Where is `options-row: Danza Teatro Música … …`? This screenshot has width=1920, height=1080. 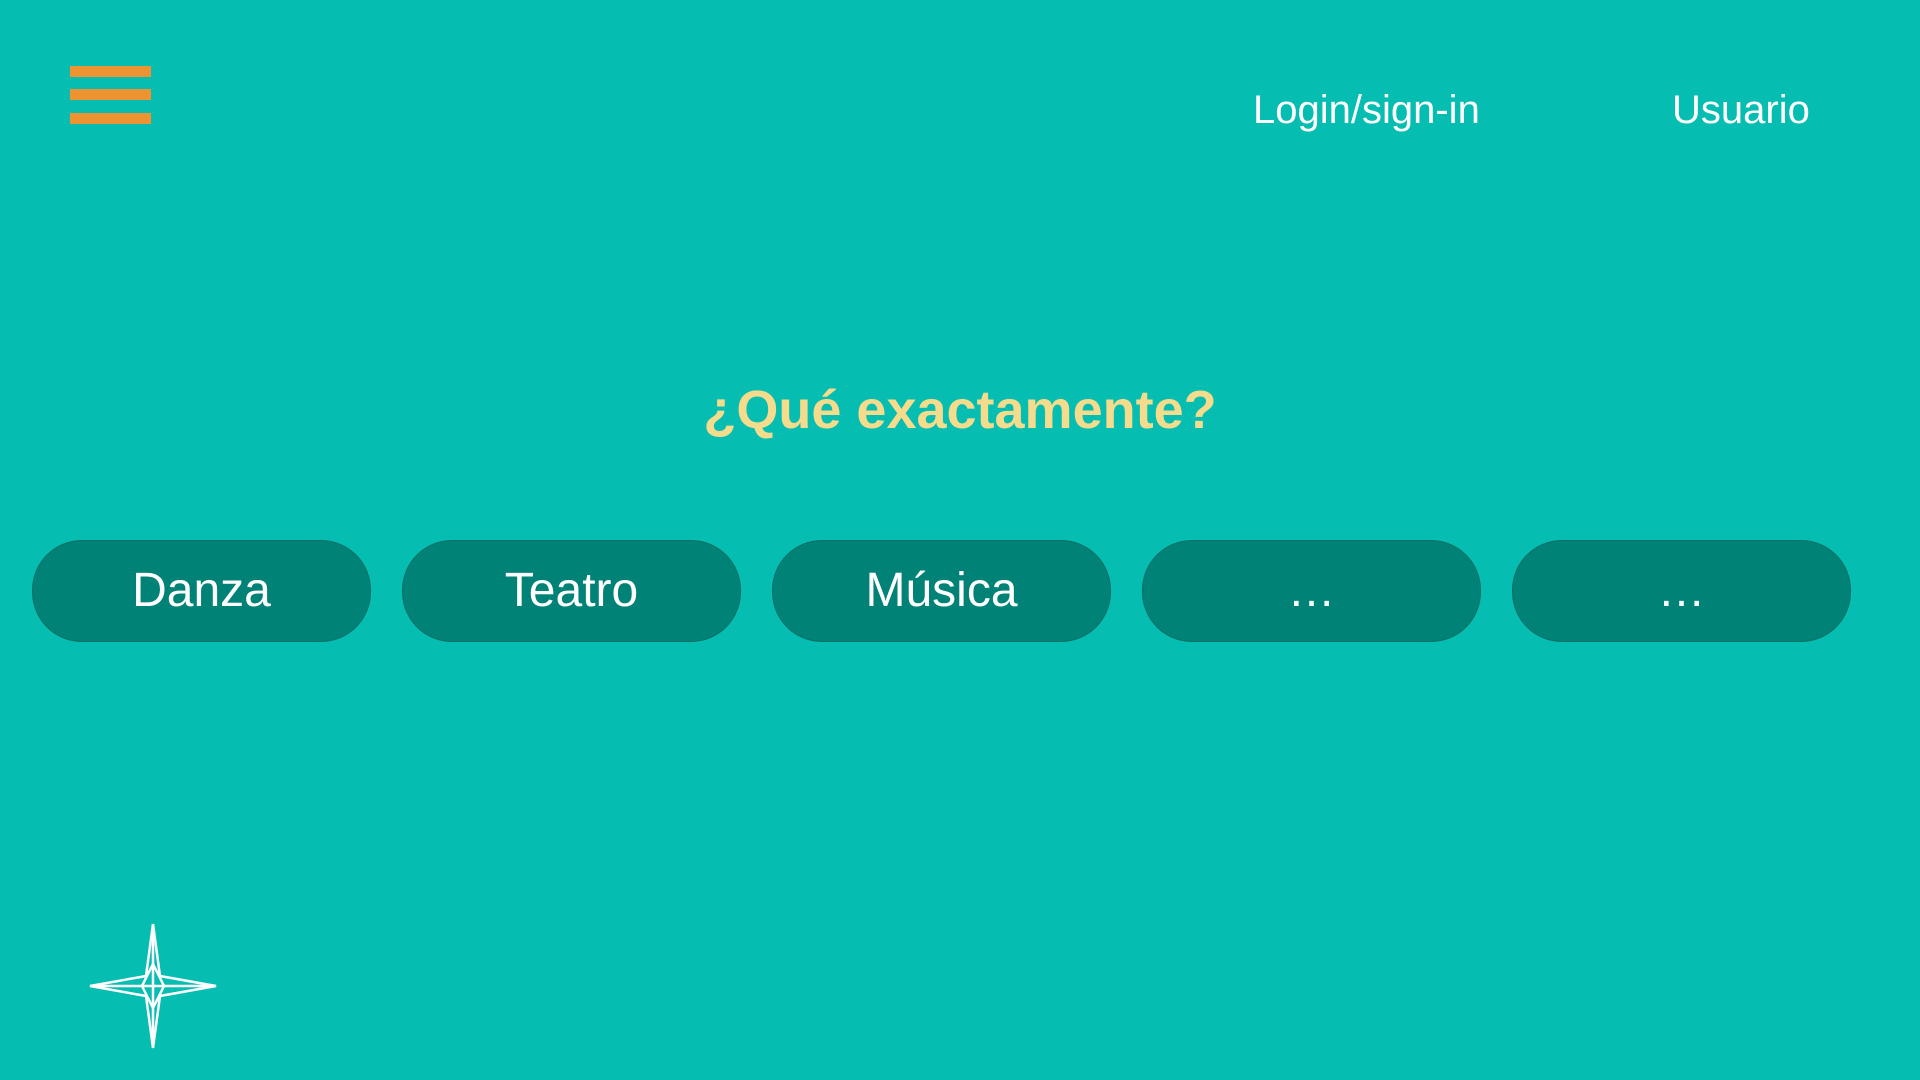
options-row: Danza Teatro Música … … is located at coordinates (942, 591).